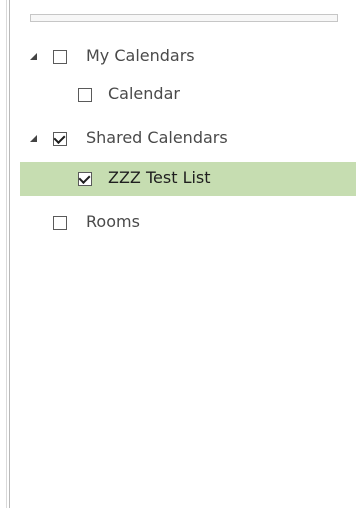 This screenshot has height=508, width=357. I want to click on tree-item-label: Rooms, so click(113, 221).